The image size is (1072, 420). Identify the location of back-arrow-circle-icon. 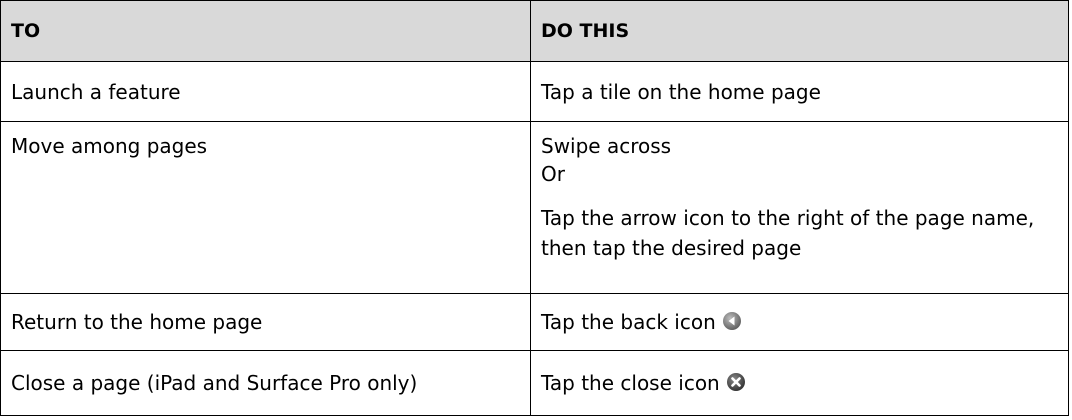
(731, 321).